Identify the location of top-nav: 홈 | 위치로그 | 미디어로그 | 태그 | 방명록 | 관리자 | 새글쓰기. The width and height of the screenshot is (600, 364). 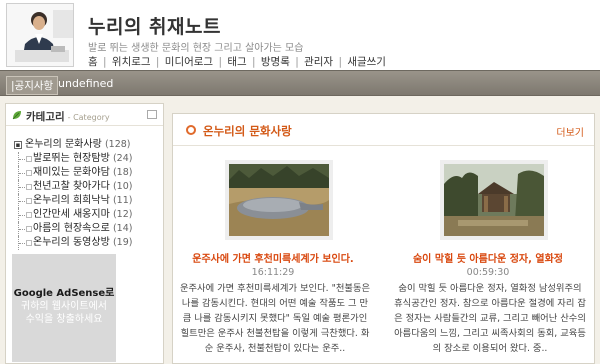
(237, 61).